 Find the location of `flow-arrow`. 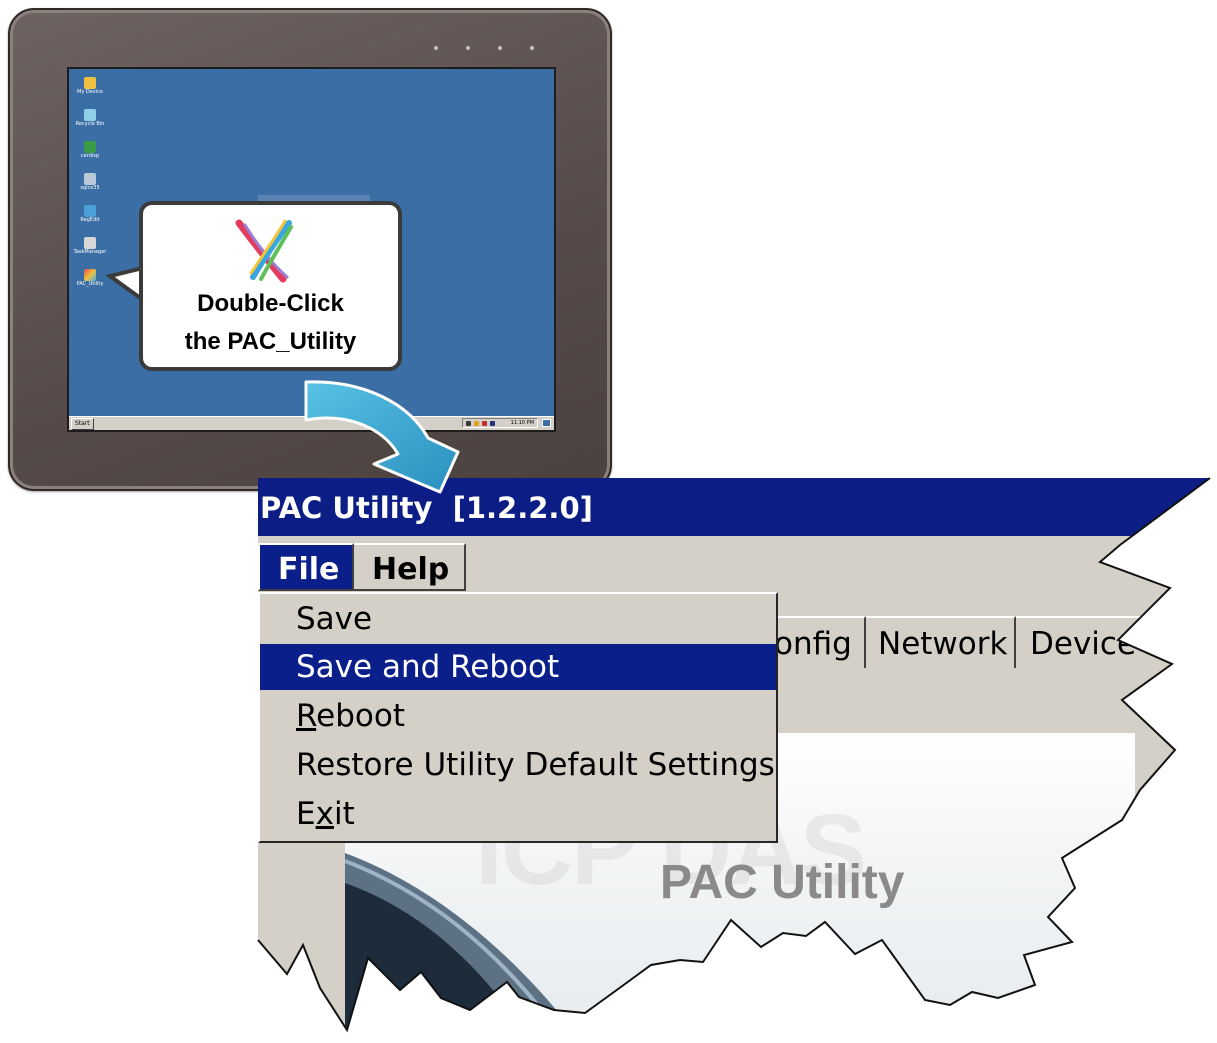

flow-arrow is located at coordinates (382, 437).